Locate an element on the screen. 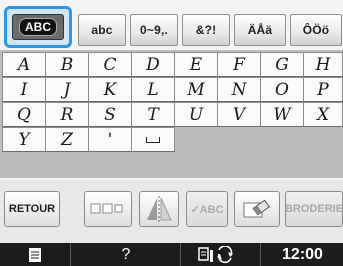 This screenshot has width=343, height=266. status-bar: ? 12:00 is located at coordinates (171, 254).